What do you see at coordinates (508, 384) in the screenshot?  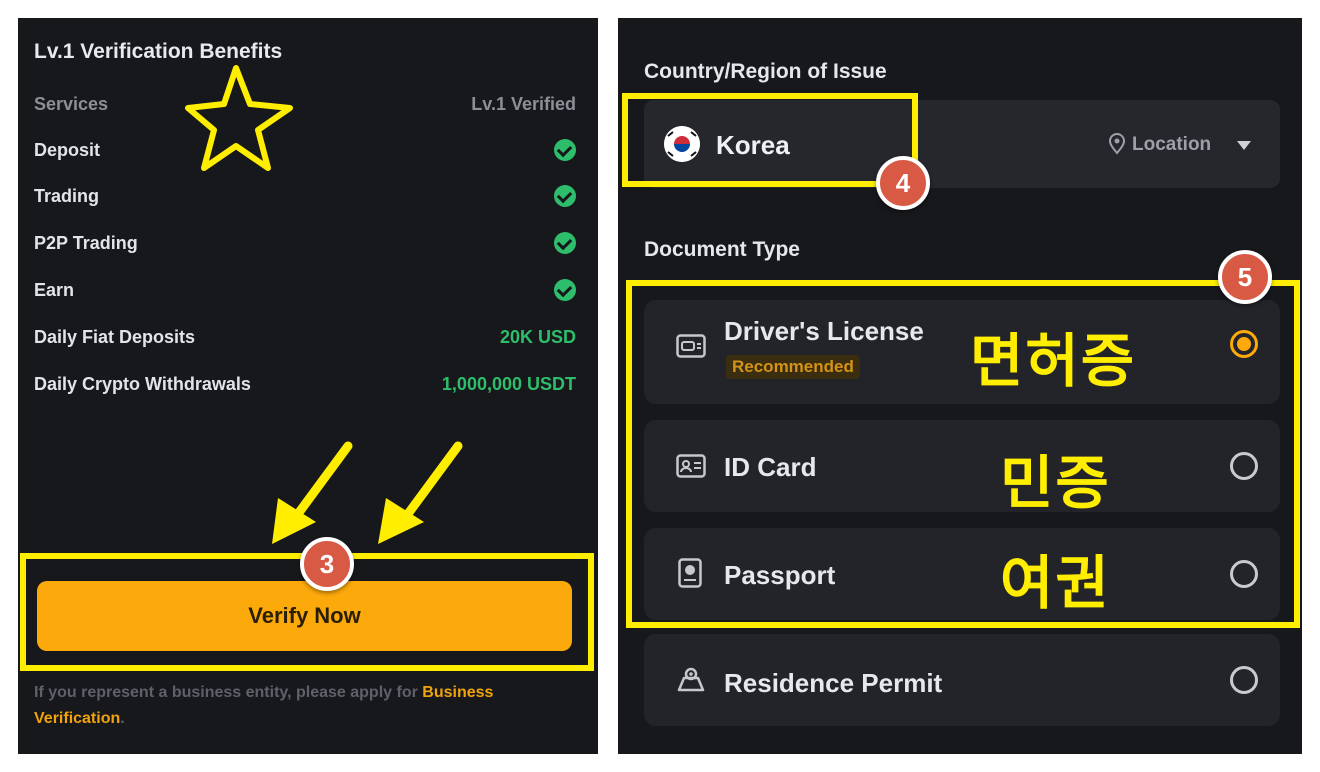 I see `crypto-withdrawals-value: 1,000,000 USDT` at bounding box center [508, 384].